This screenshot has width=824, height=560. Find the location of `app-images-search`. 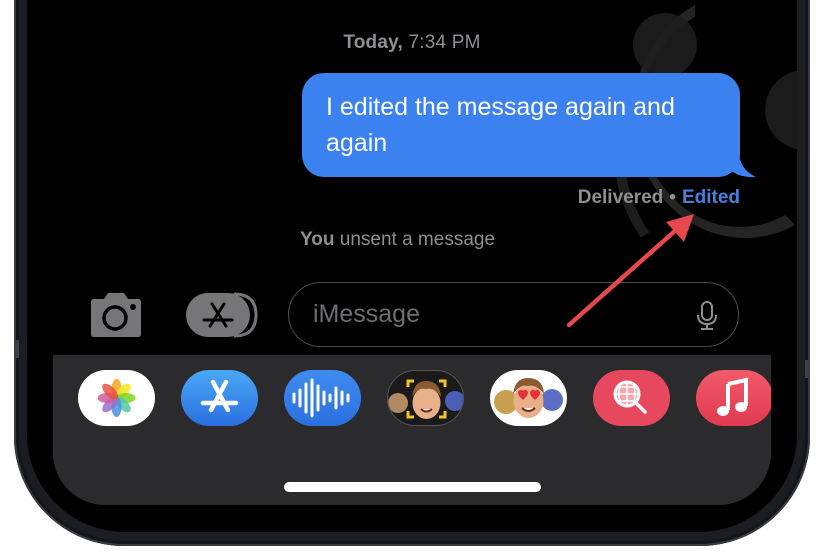

app-images-search is located at coordinates (631, 398).